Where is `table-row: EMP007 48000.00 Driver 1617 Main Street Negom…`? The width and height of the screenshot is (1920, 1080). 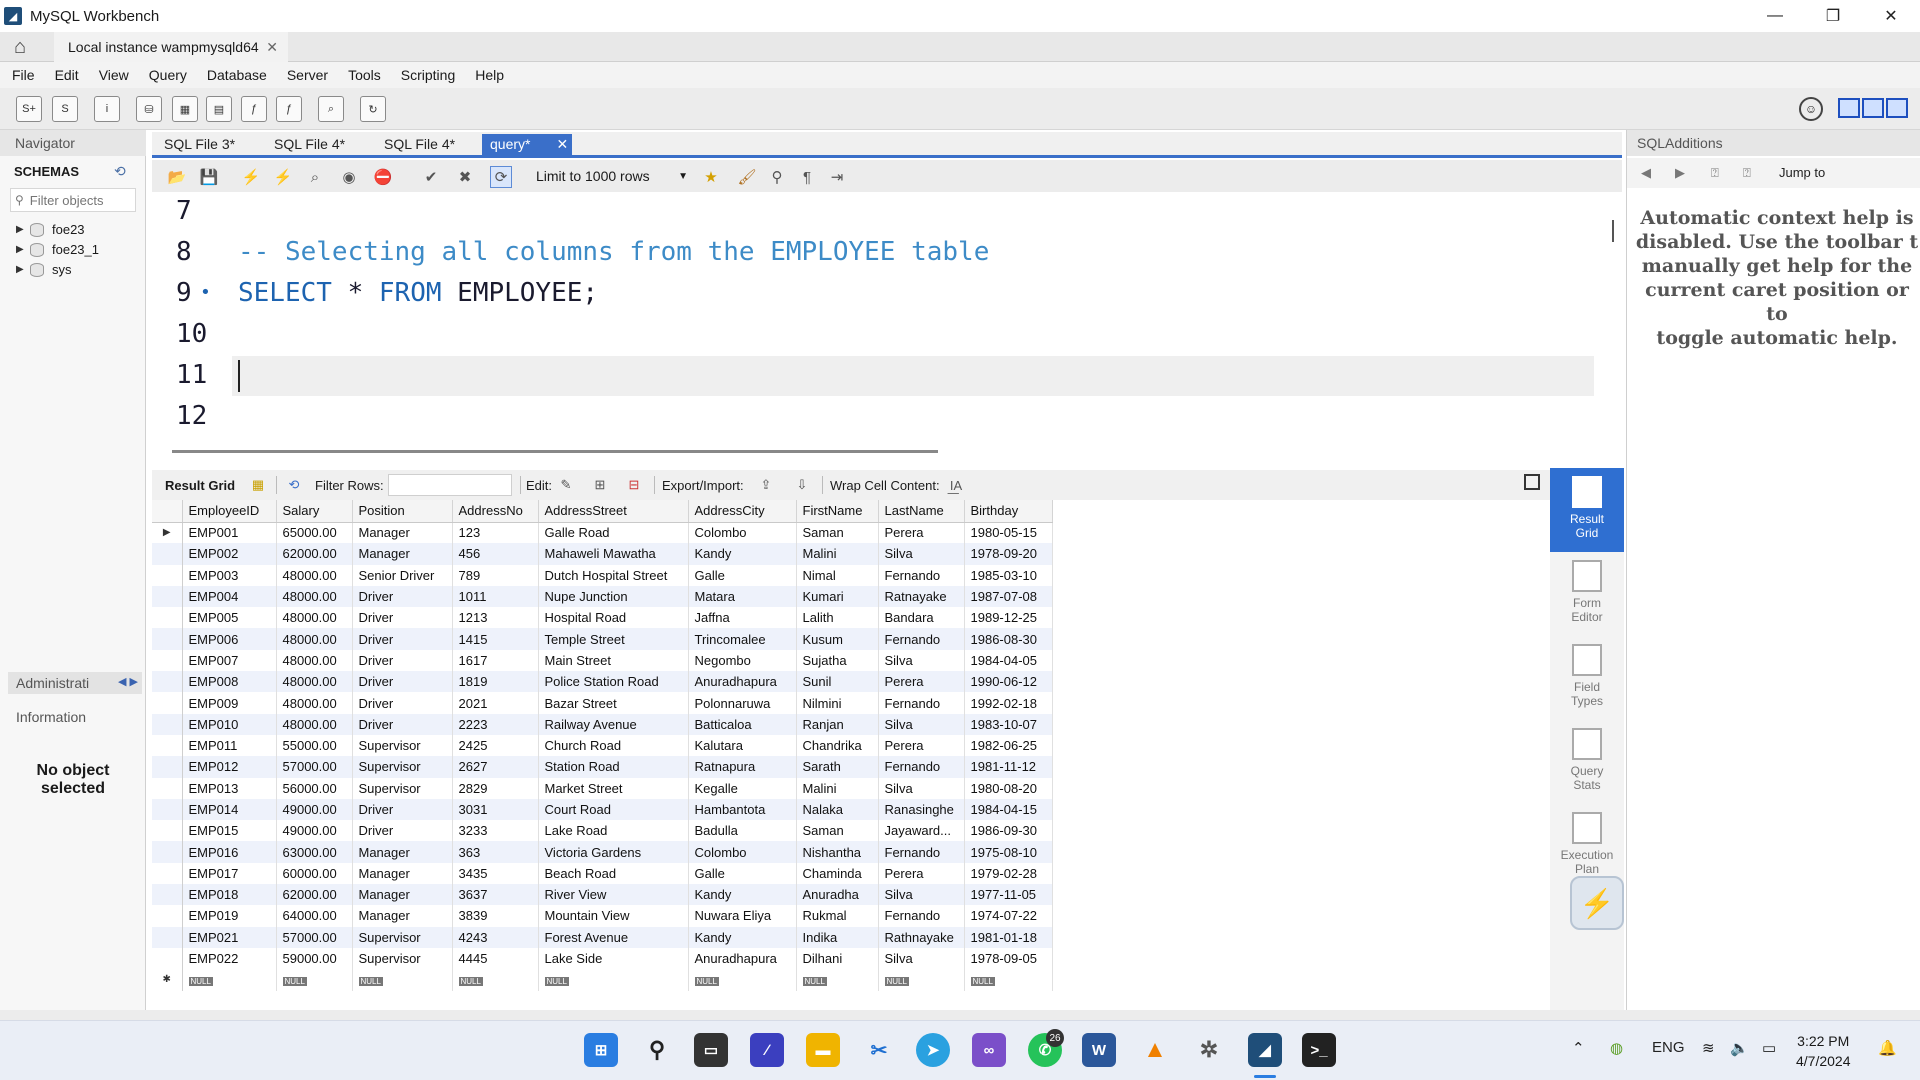 table-row: EMP007 48000.00 Driver 1617 Main Street Negom… is located at coordinates (602, 660).